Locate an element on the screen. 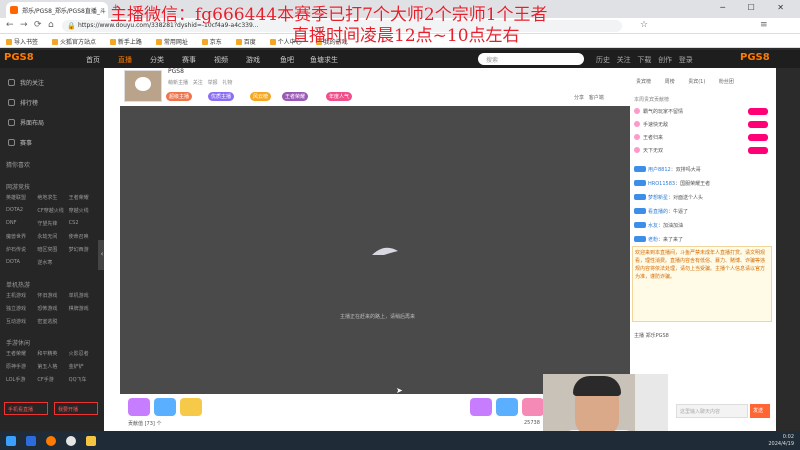 Image resolution: width=800 pixels, height=450 pixels. app-icon is located at coordinates (31, 441).